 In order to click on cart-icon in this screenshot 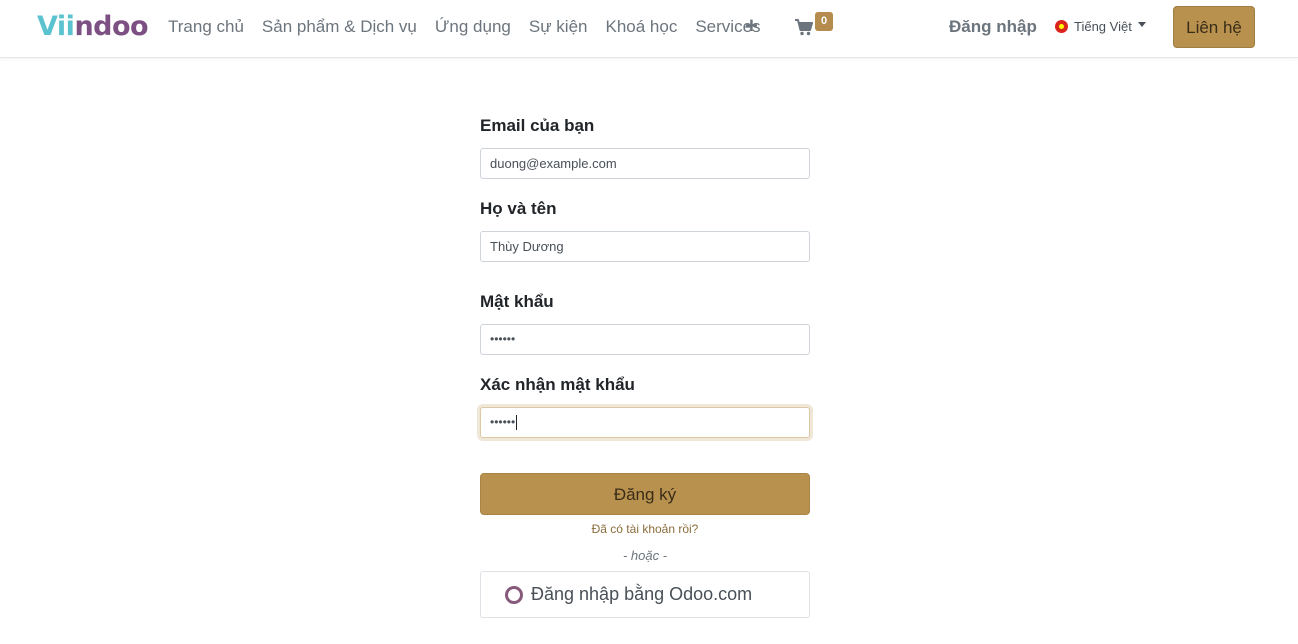, I will do `click(804, 27)`.